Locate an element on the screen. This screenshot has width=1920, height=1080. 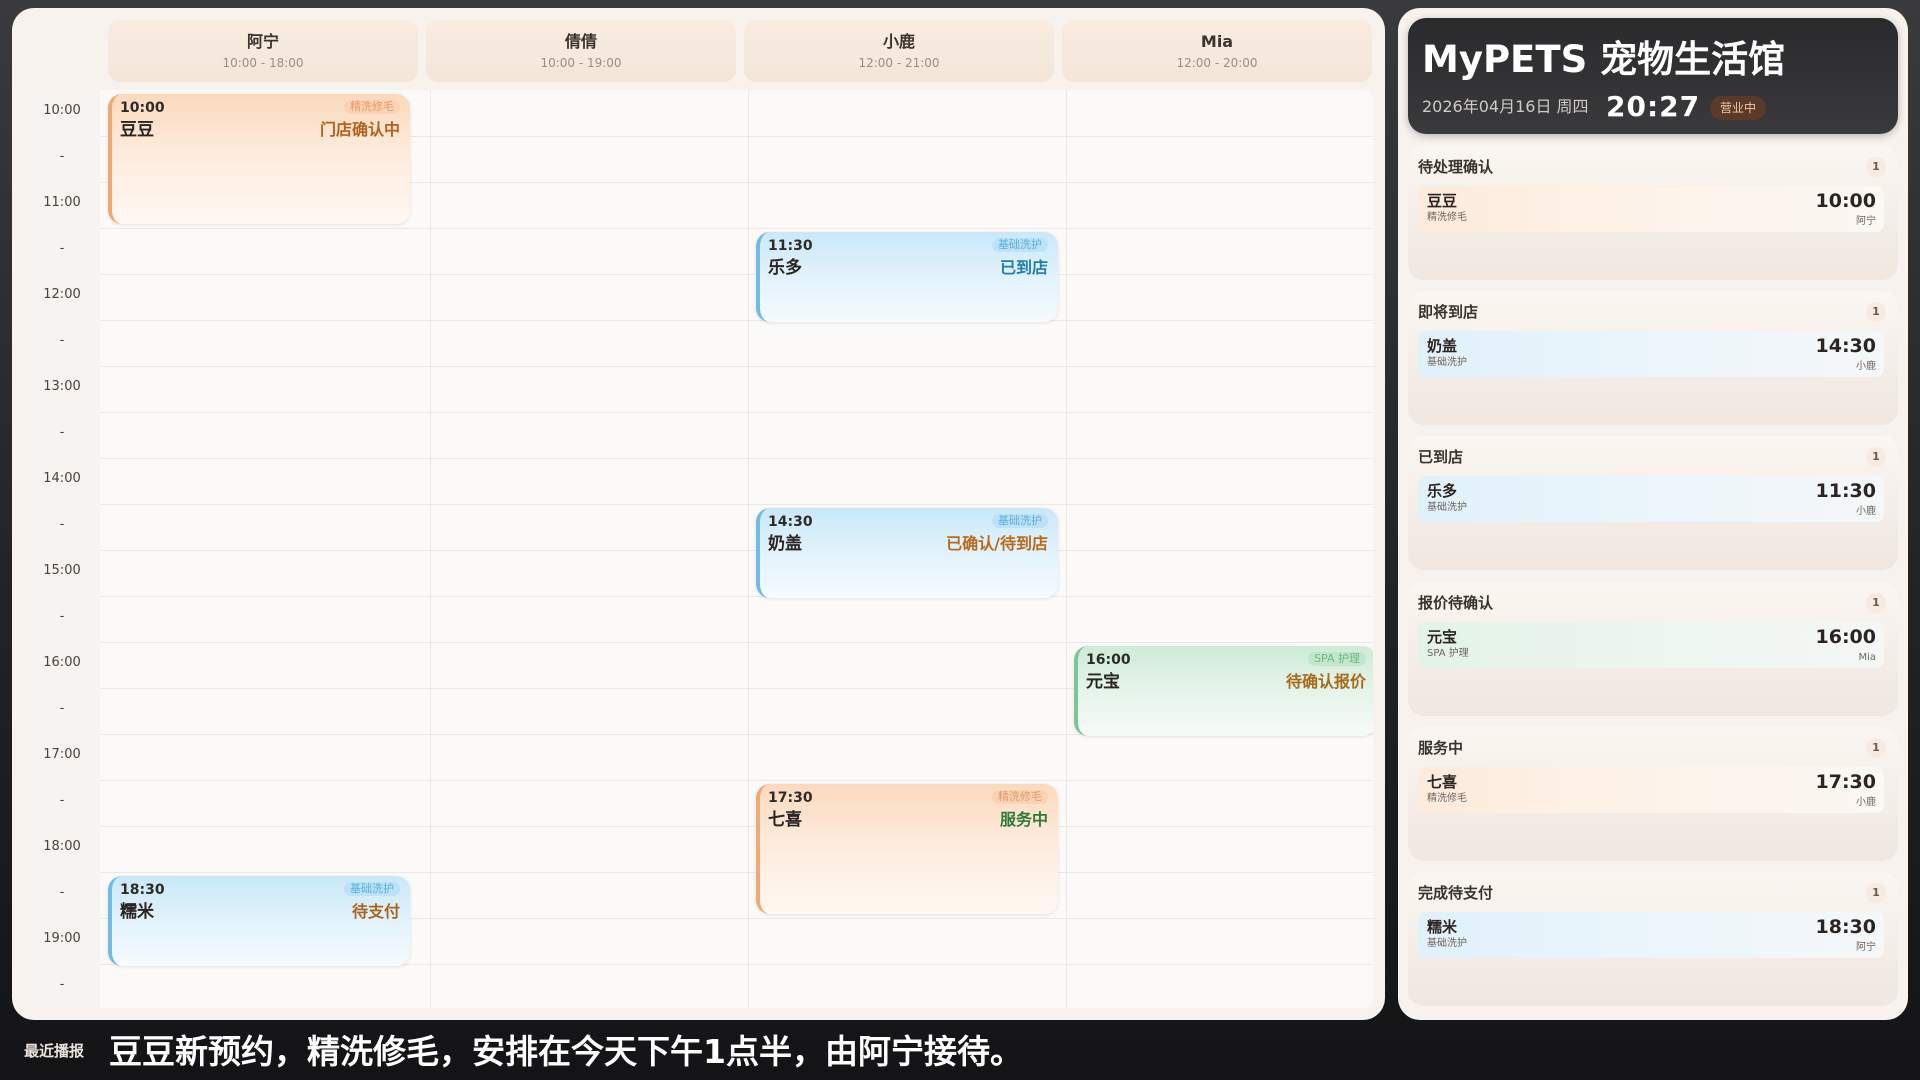
queue-awaiting-payment: 完成待支付 1 糯米 基础洗护 18:30 阿宁 is located at coordinates (1653, 939).